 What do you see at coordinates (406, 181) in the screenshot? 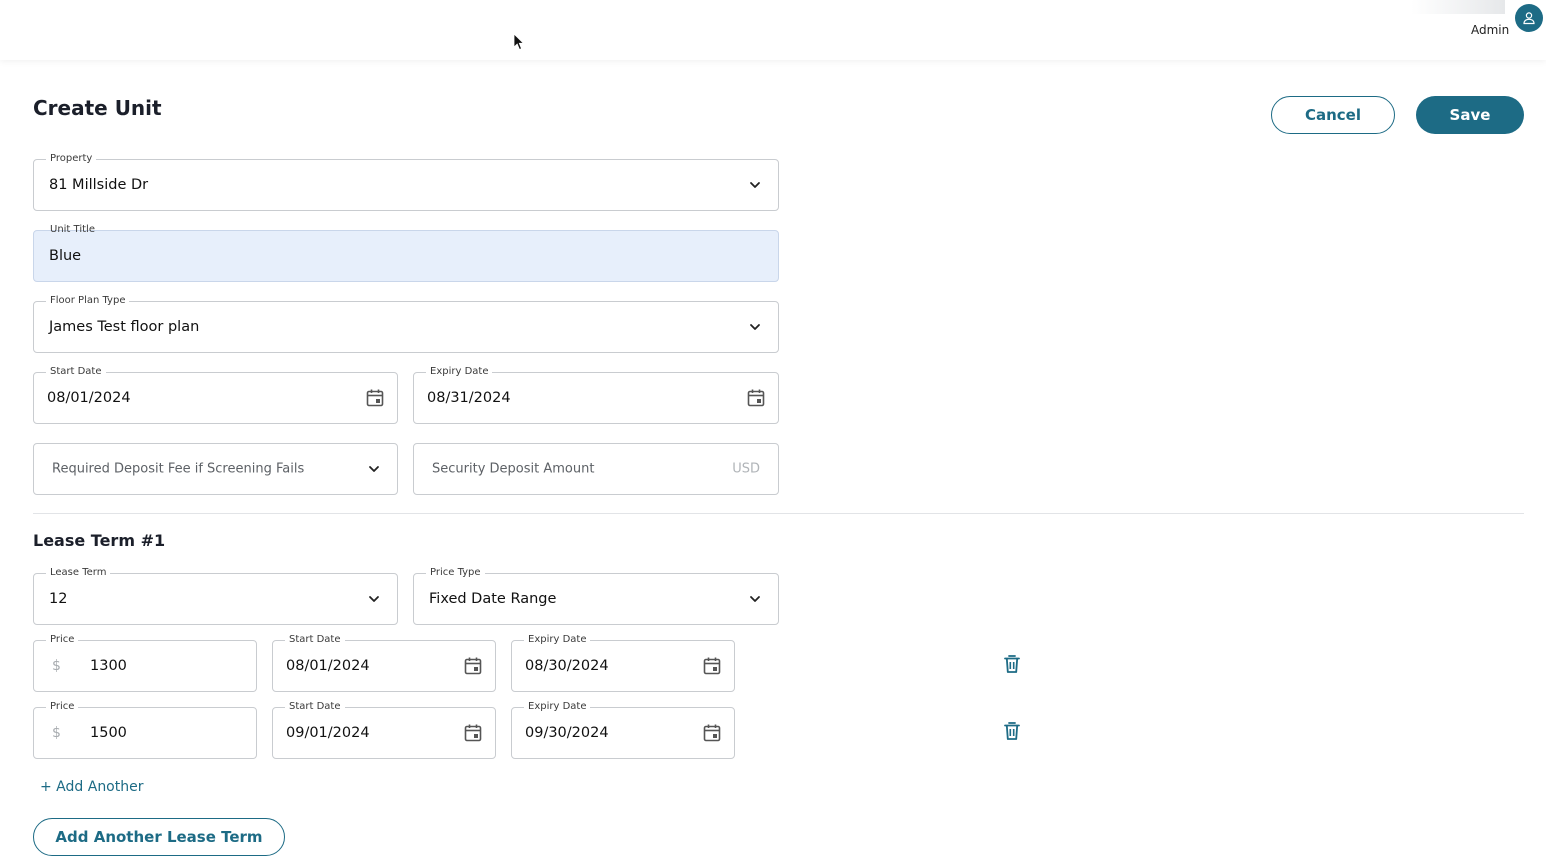
I see `property-select: Property 81 Millside Dr` at bounding box center [406, 181].